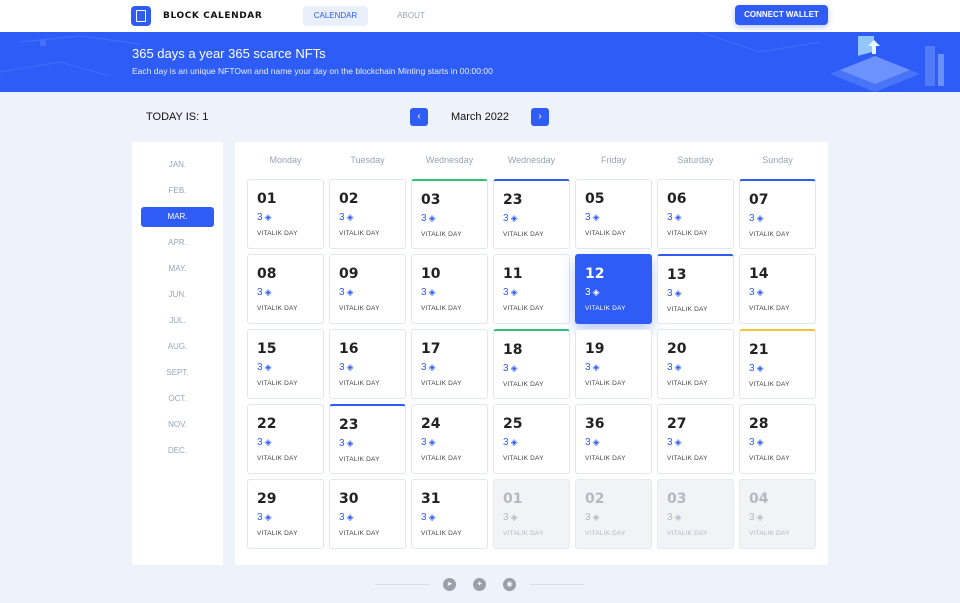 Image resolution: width=960 pixels, height=603 pixels. I want to click on day-cell: 13 3 ◈ VITALIK DAY, so click(695, 289).